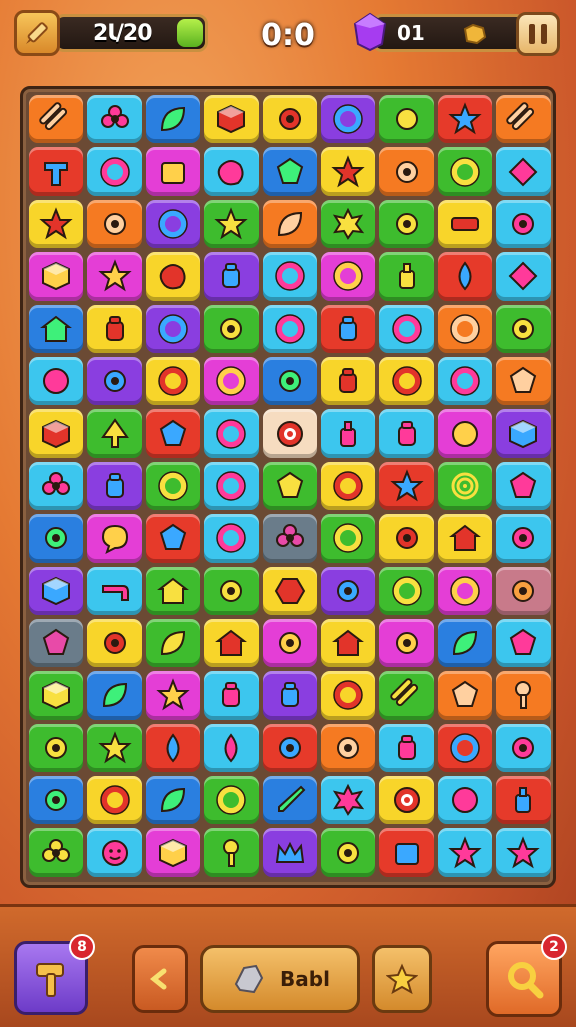 The width and height of the screenshot is (576, 1027). I want to click on search-hint-button: 2, so click(526, 975).